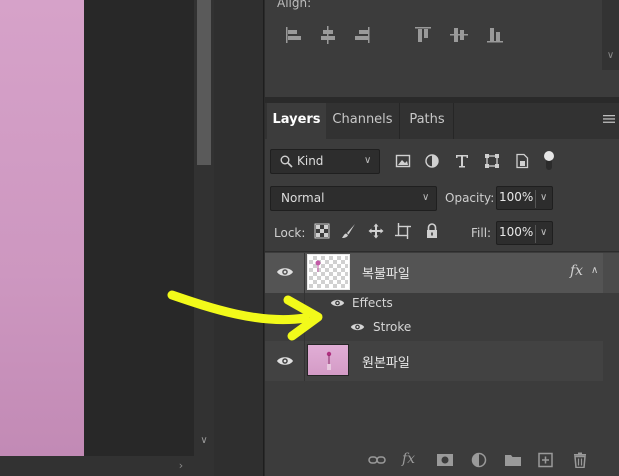 This screenshot has width=619, height=476. What do you see at coordinates (286, 161) in the screenshot?
I see `search-icon` at bounding box center [286, 161].